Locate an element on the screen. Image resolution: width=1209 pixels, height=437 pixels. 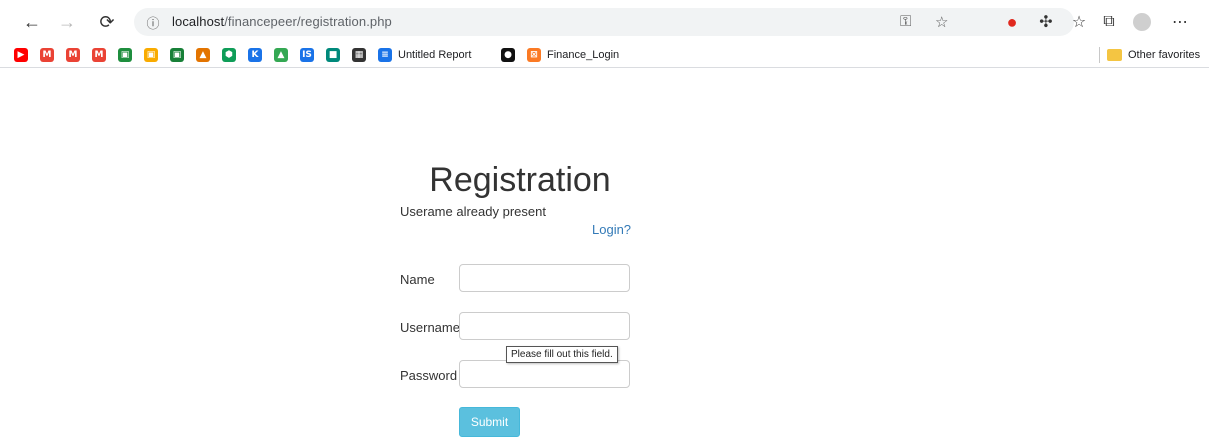
url-host: localhost is located at coordinates (198, 21).